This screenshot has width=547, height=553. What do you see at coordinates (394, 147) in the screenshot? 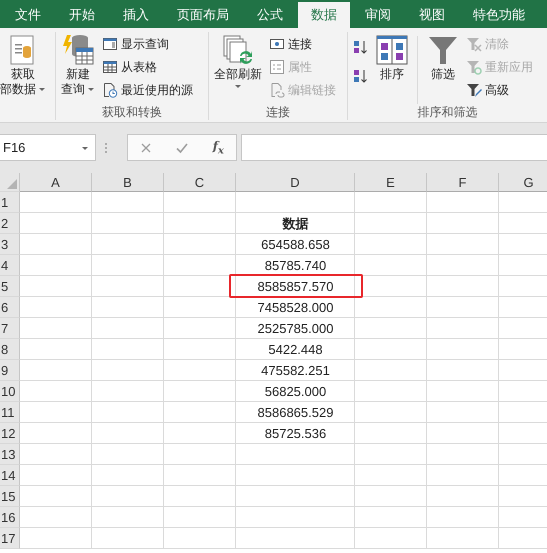
I see `formula-input` at bounding box center [394, 147].